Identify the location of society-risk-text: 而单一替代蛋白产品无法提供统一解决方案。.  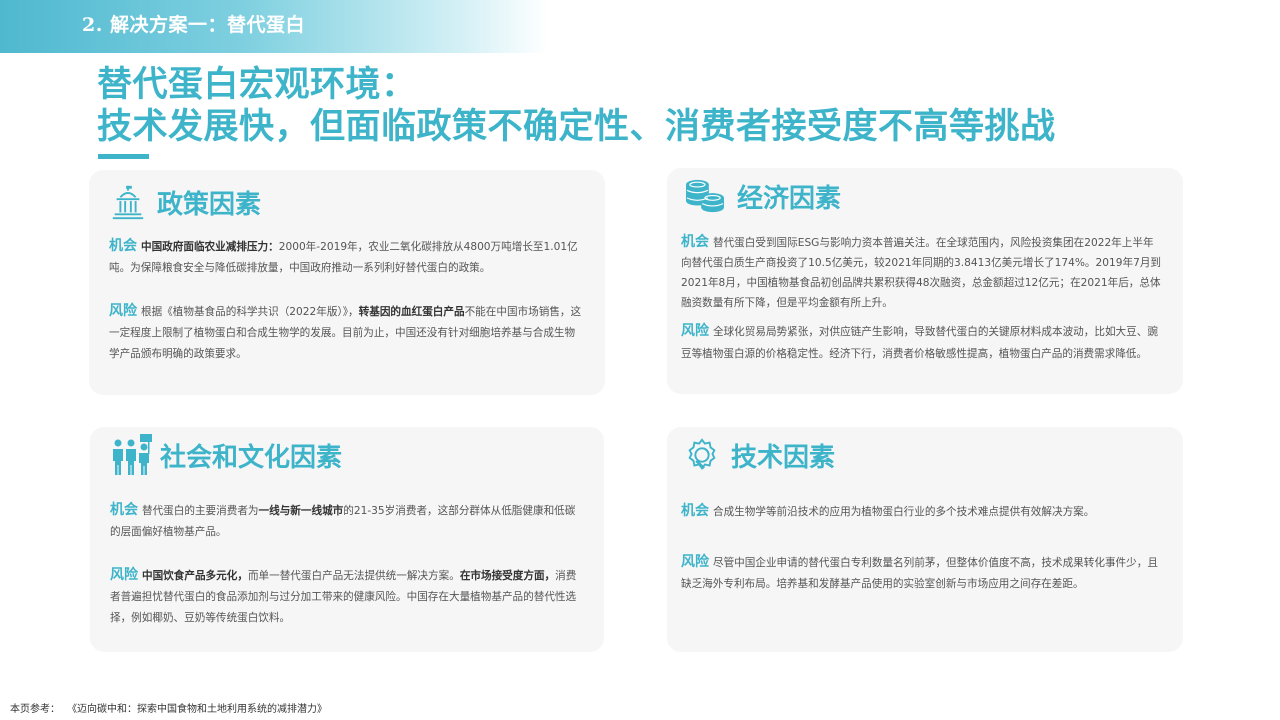
(353, 576).